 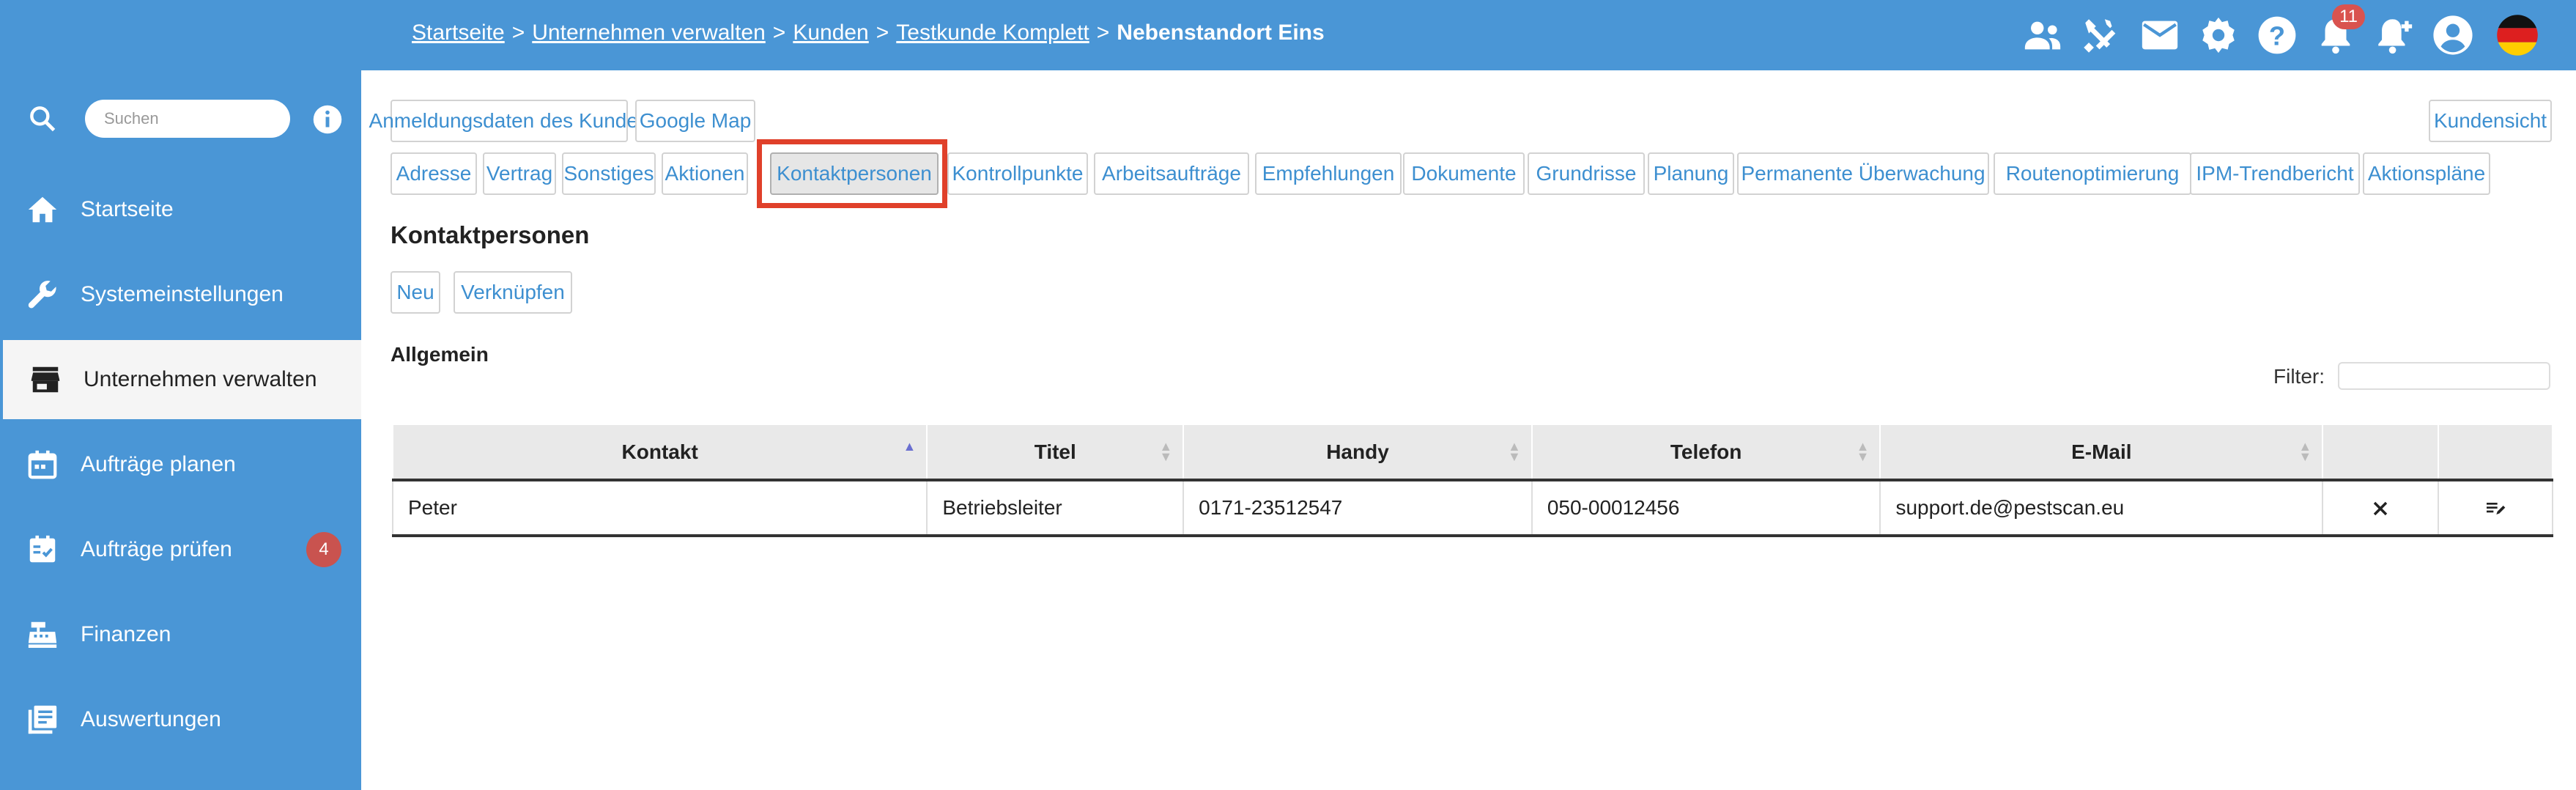 What do you see at coordinates (1586, 173) in the screenshot?
I see `tab-floor-plans: Grundrisse` at bounding box center [1586, 173].